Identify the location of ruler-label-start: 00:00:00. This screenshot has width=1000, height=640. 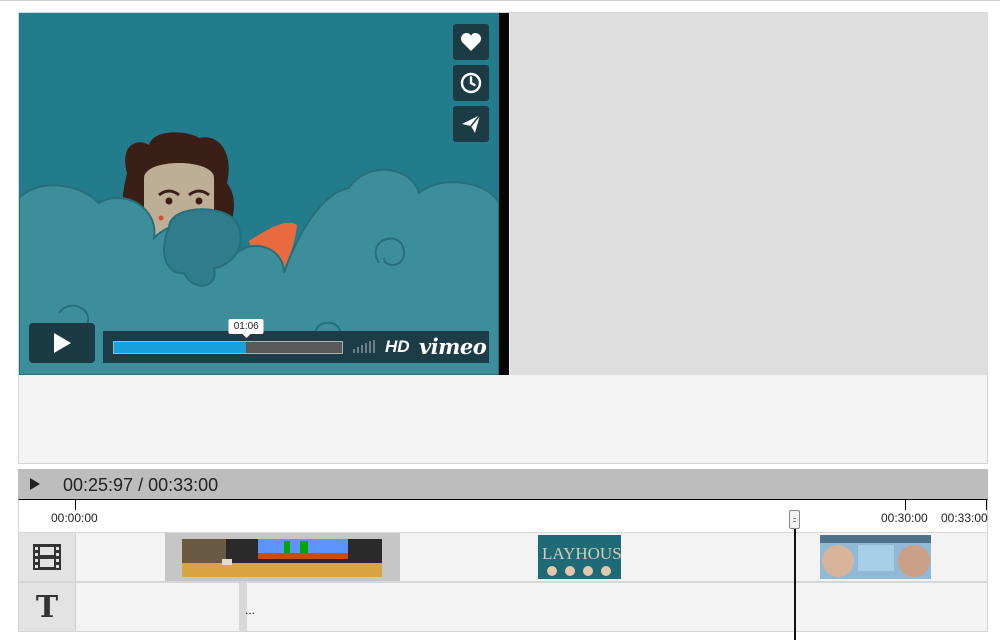
(74, 518).